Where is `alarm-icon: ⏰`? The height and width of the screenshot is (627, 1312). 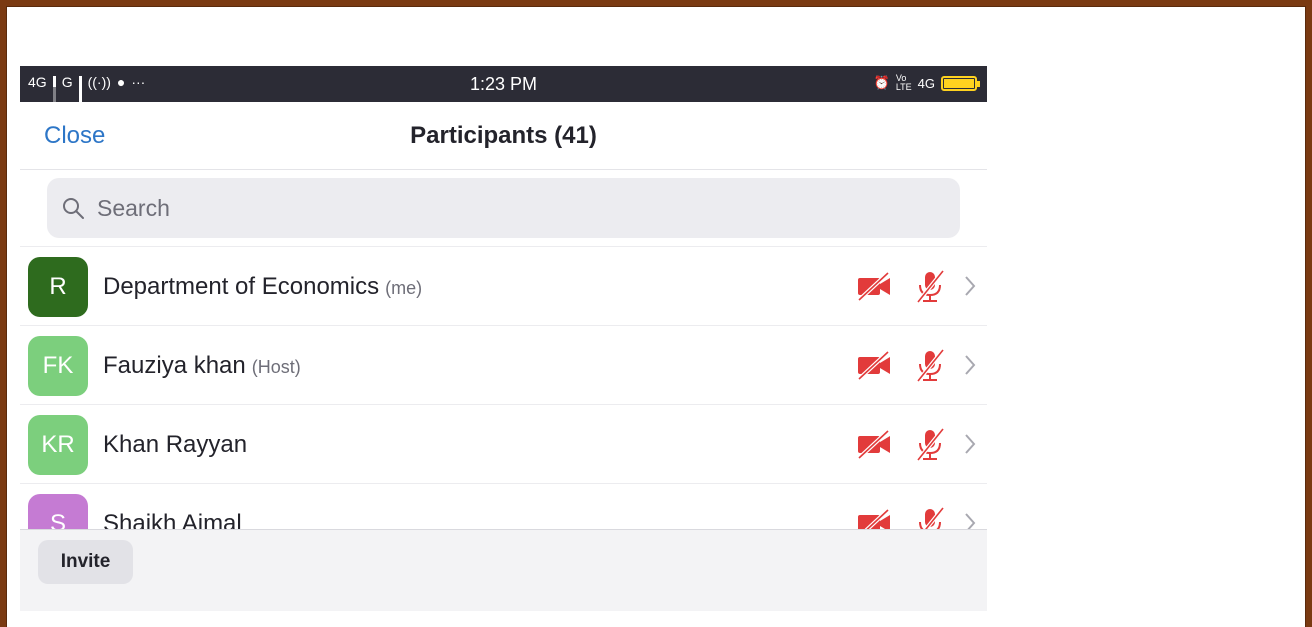 alarm-icon: ⏰ is located at coordinates (881, 82).